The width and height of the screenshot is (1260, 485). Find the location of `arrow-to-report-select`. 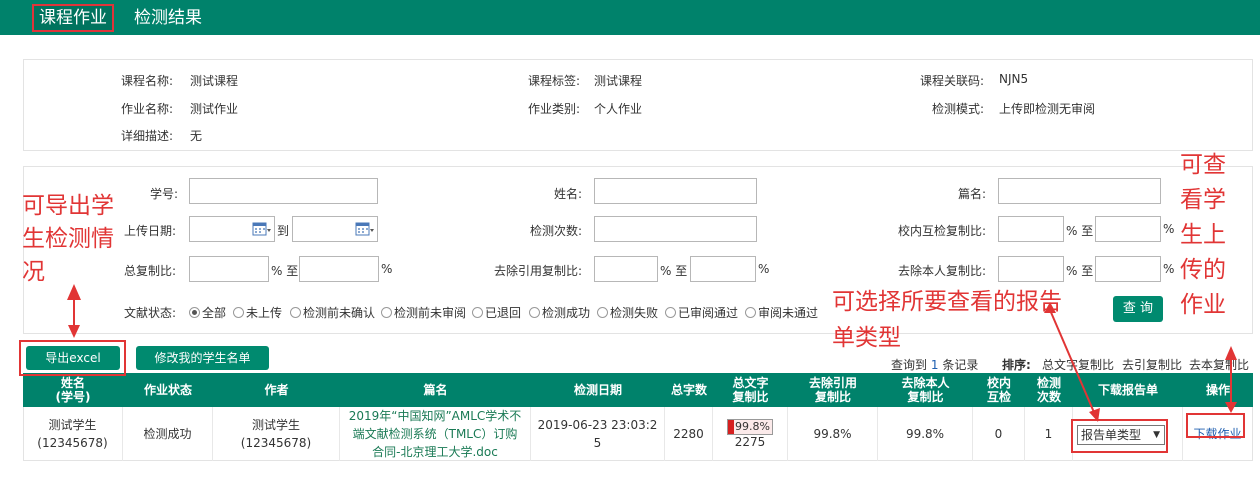

arrow-to-report-select is located at coordinates (1072, 362).